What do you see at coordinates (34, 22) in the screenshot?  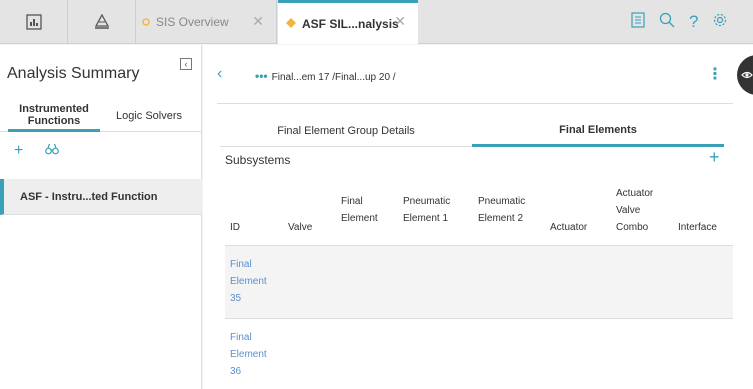 I see `dashboard-icon` at bounding box center [34, 22].